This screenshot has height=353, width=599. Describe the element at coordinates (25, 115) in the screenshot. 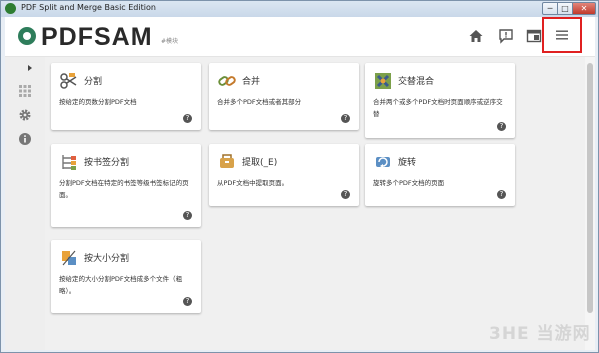

I see `settings-icon` at that location.